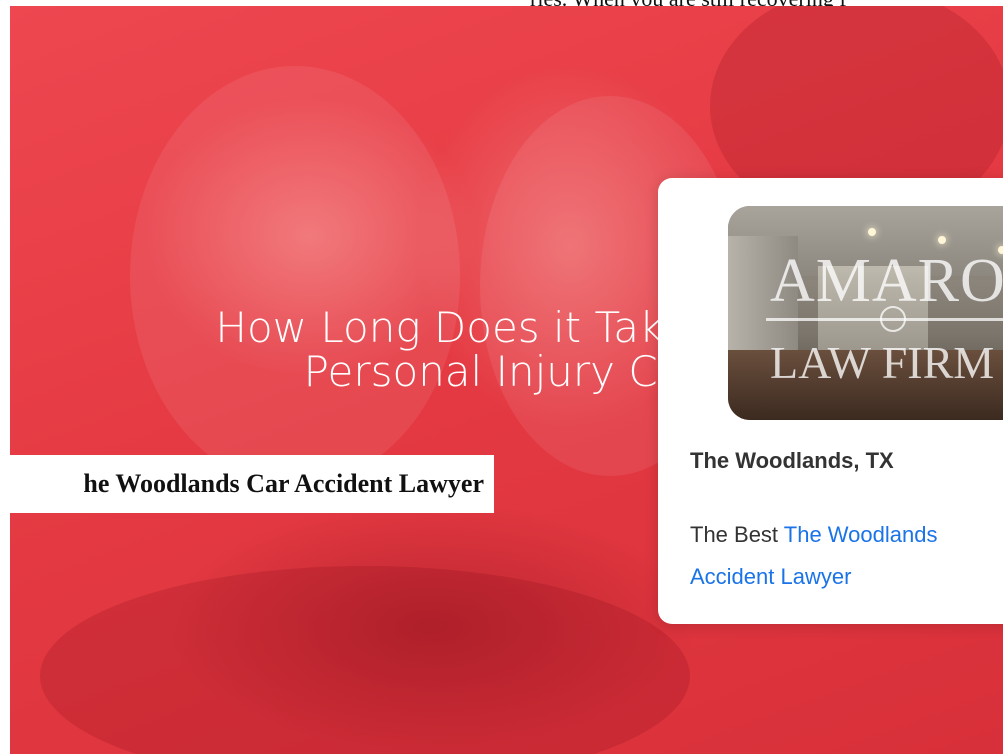 This screenshot has height=754, width=1003. Describe the element at coordinates (771, 576) in the screenshot. I see `lawyer-link-part2: Accident Lawyer` at that location.